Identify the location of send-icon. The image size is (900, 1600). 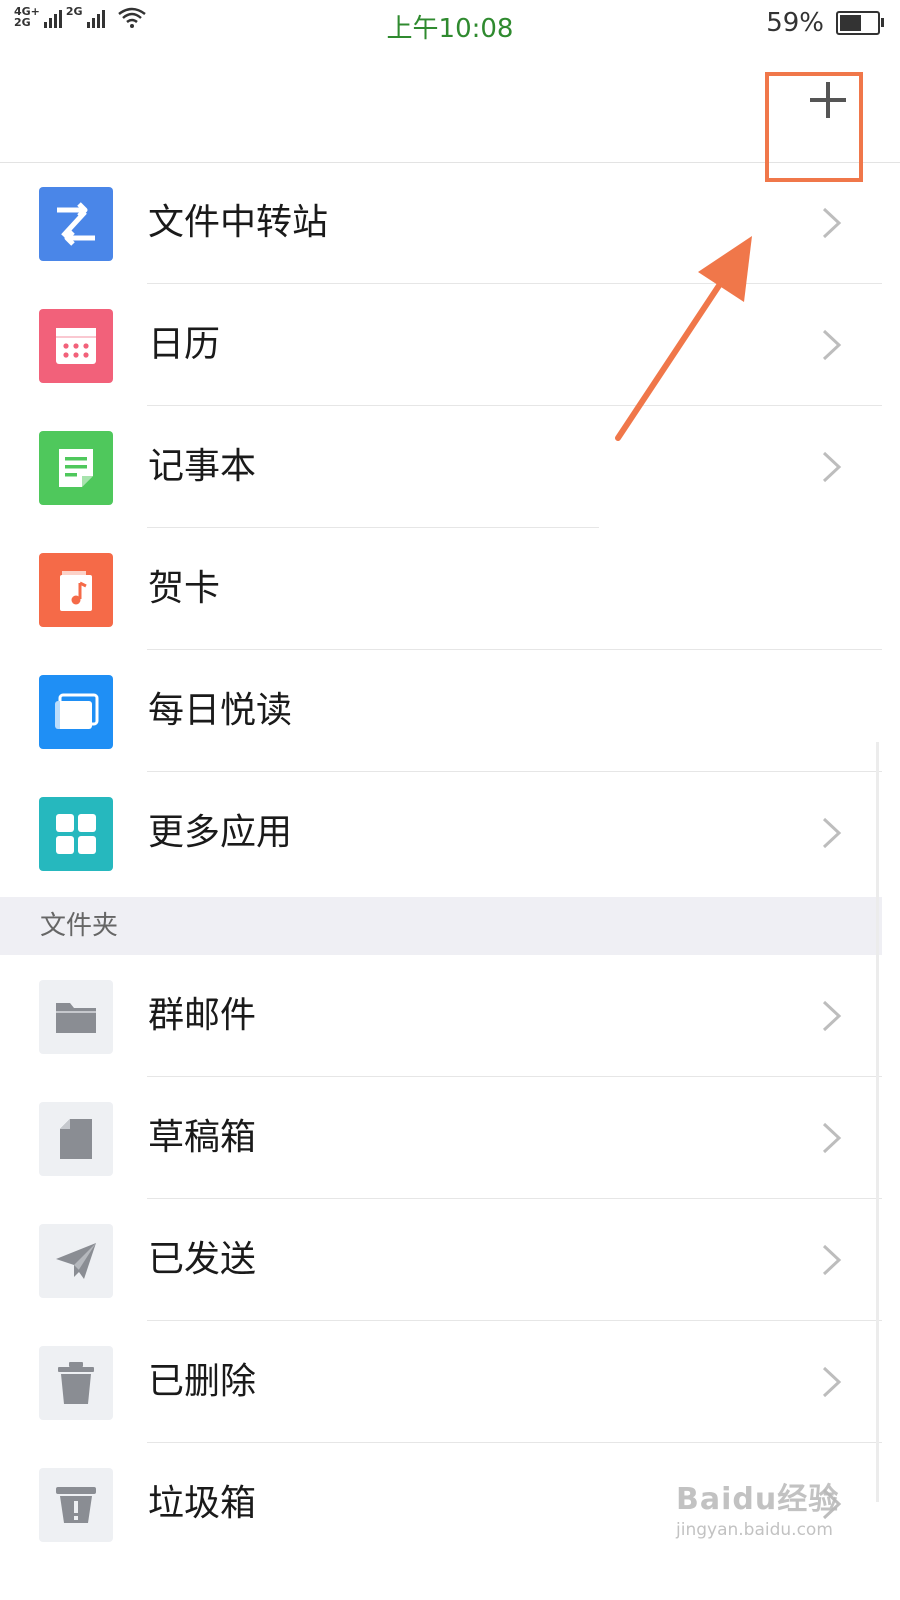
(76, 1261).